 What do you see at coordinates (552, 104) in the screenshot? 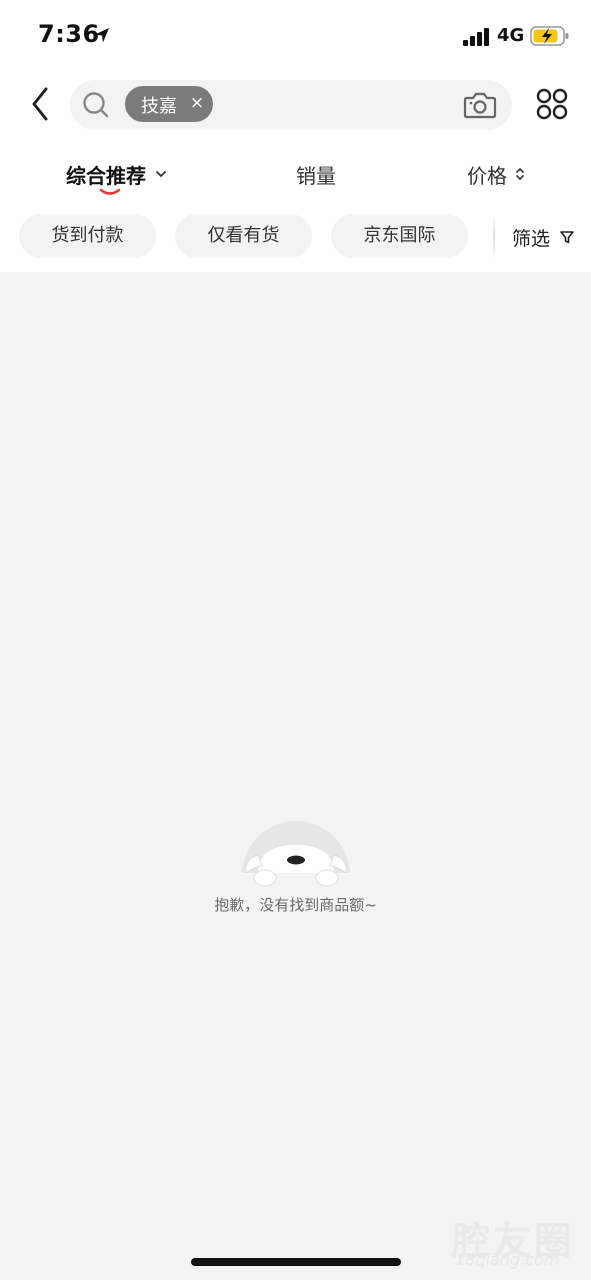
I see `grid-menu-icon` at bounding box center [552, 104].